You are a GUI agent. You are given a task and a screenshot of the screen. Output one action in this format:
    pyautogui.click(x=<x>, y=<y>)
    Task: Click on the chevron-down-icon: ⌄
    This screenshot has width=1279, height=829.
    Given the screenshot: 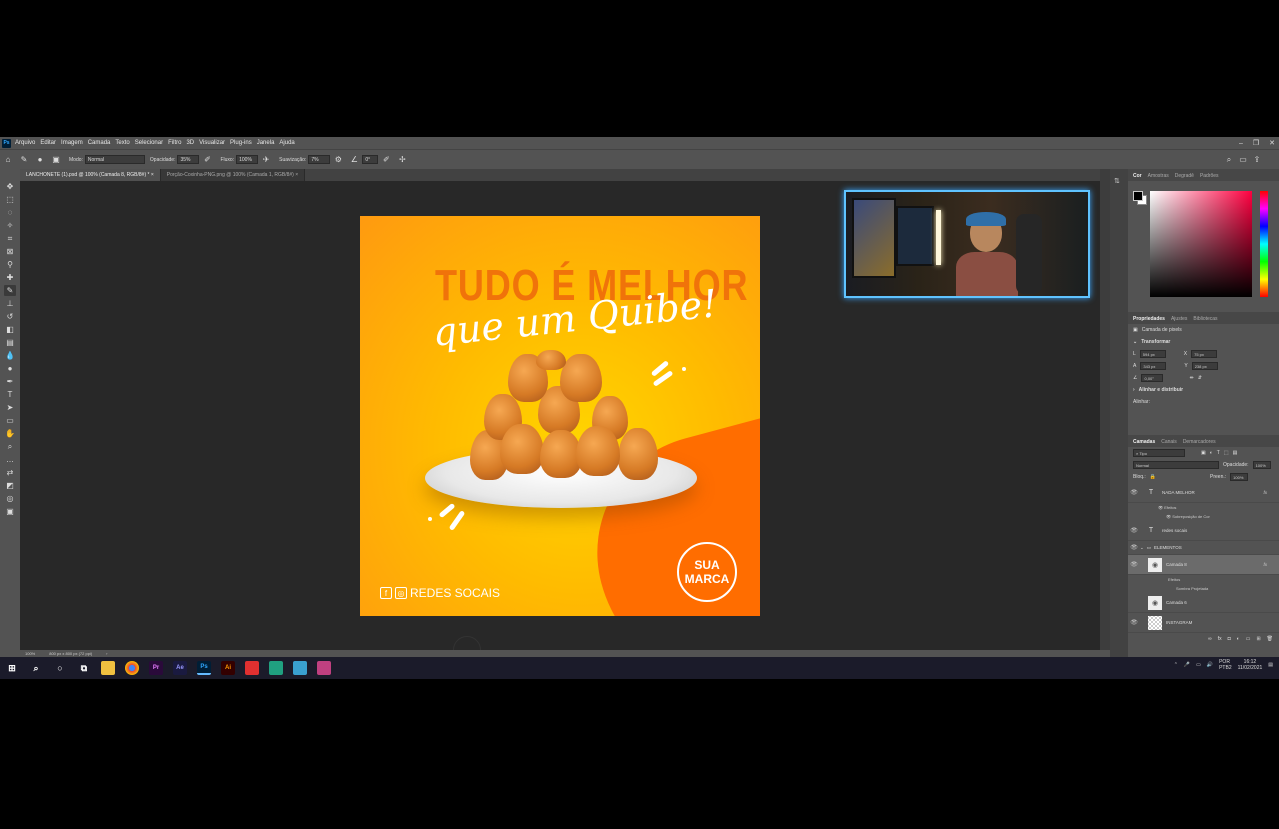 What is the action you would take?
    pyautogui.click(x=1142, y=548)
    